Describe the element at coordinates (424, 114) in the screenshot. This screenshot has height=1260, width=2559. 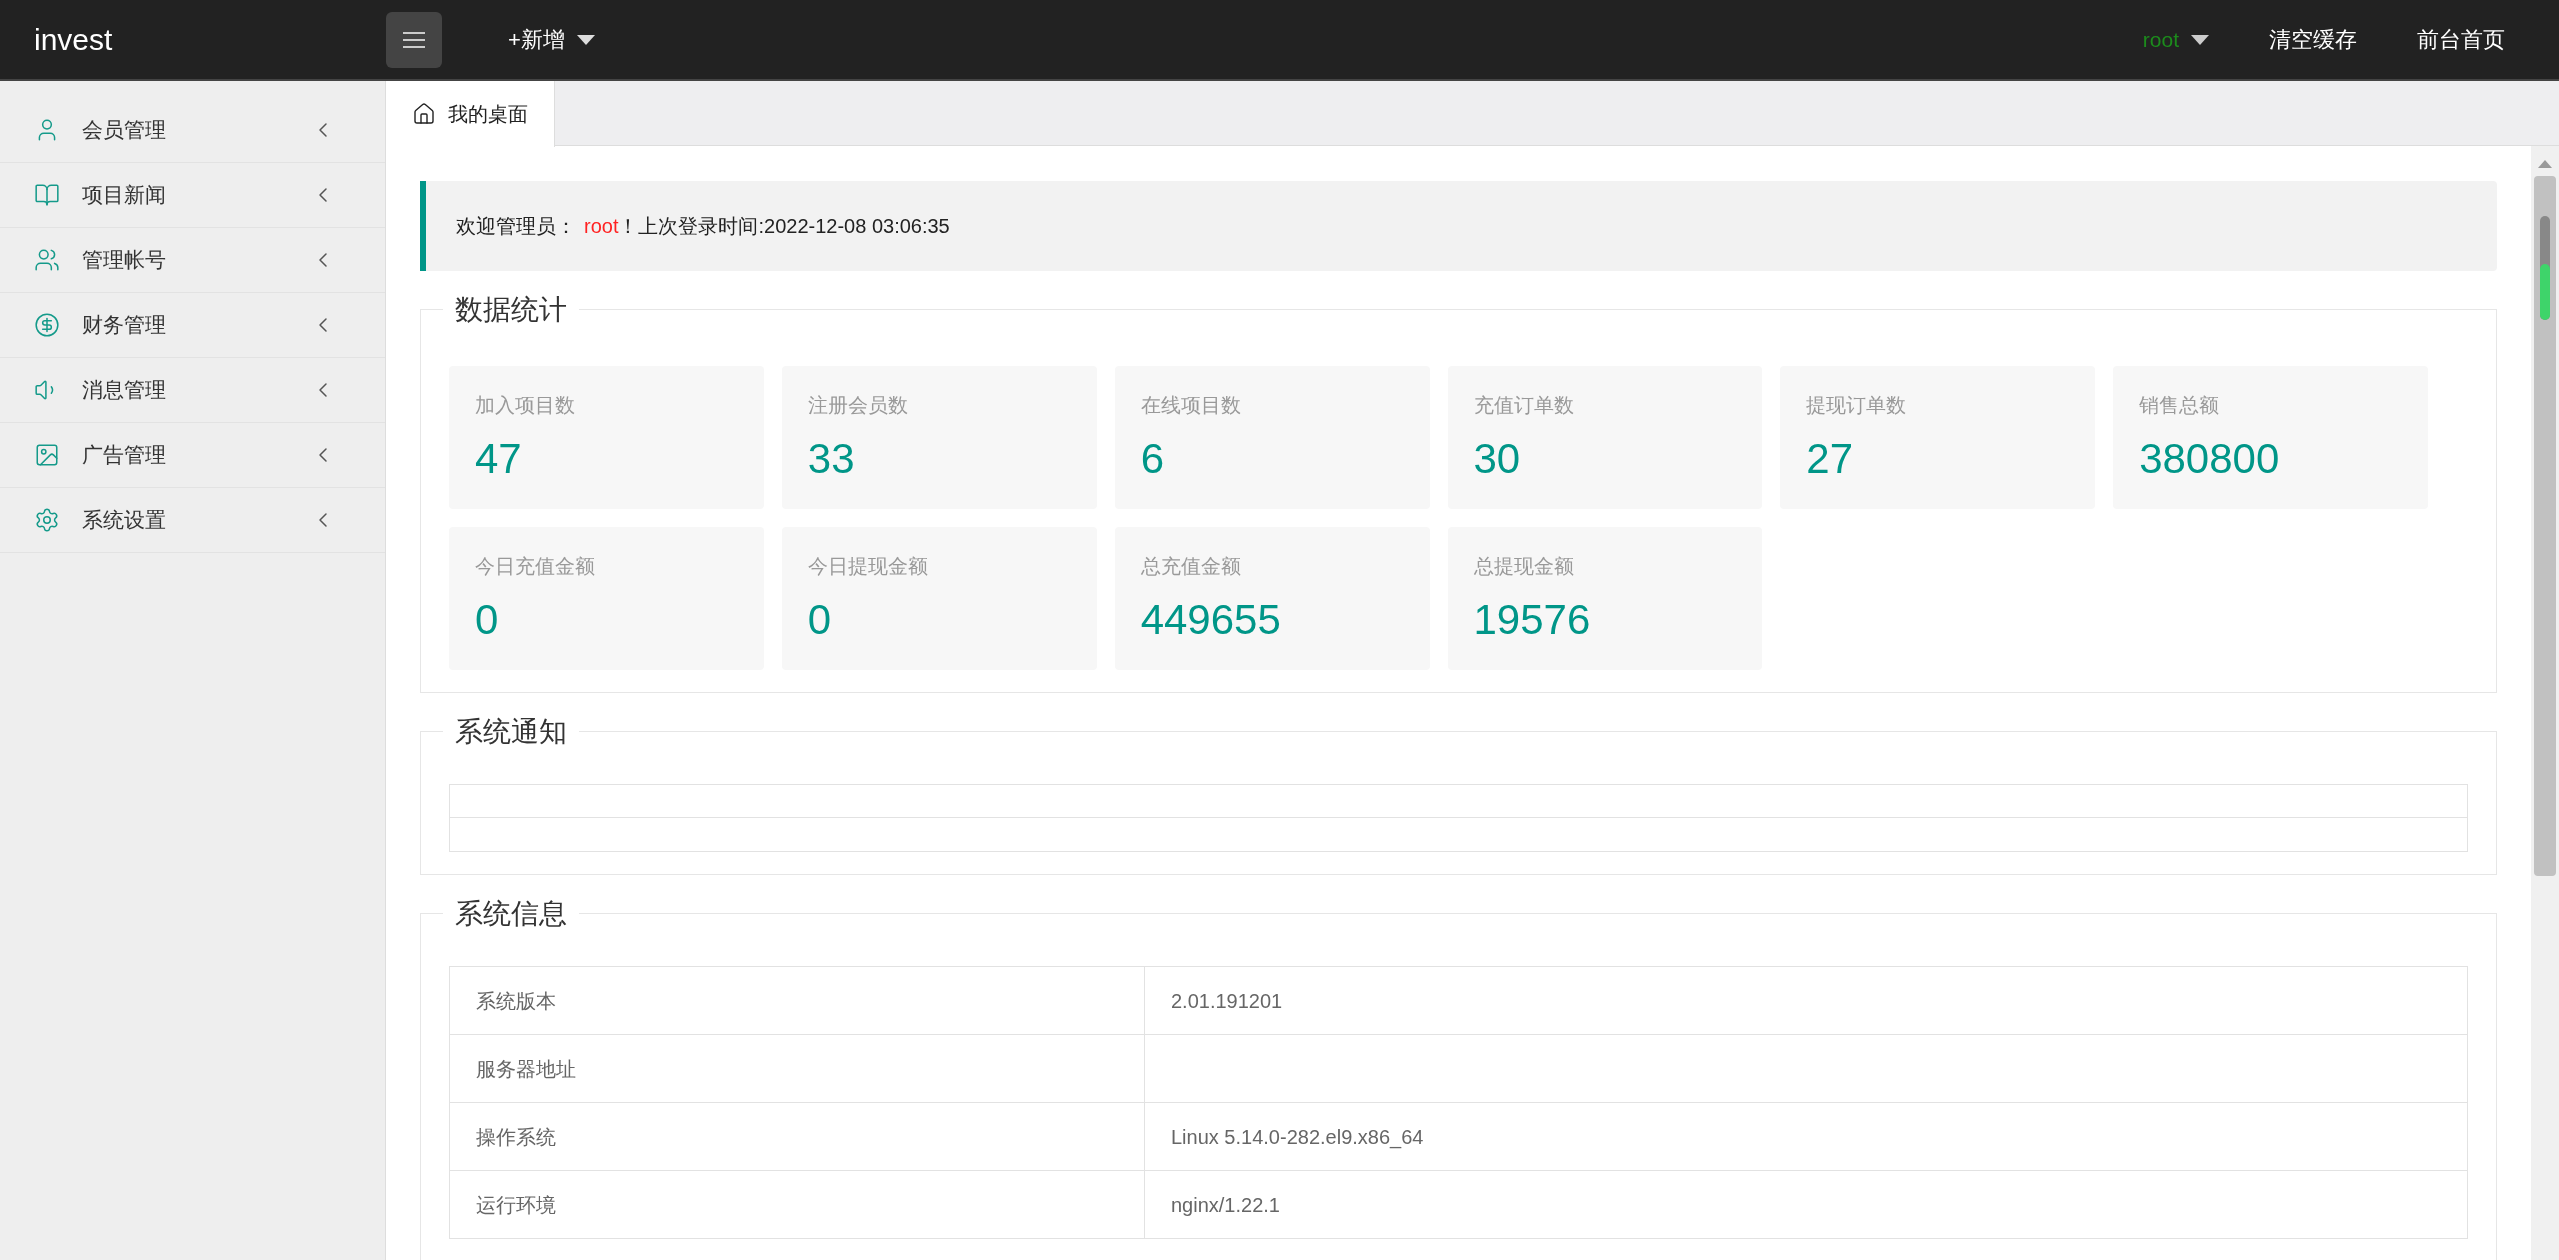
I see `home-icon` at that location.